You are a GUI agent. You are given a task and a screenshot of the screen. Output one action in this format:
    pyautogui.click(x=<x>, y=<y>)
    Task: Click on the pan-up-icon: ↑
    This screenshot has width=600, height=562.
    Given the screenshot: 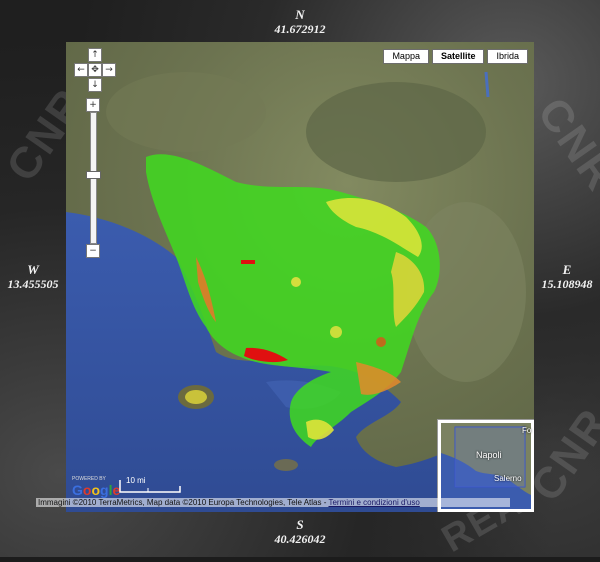 What is the action you would take?
    pyautogui.click(x=95, y=55)
    